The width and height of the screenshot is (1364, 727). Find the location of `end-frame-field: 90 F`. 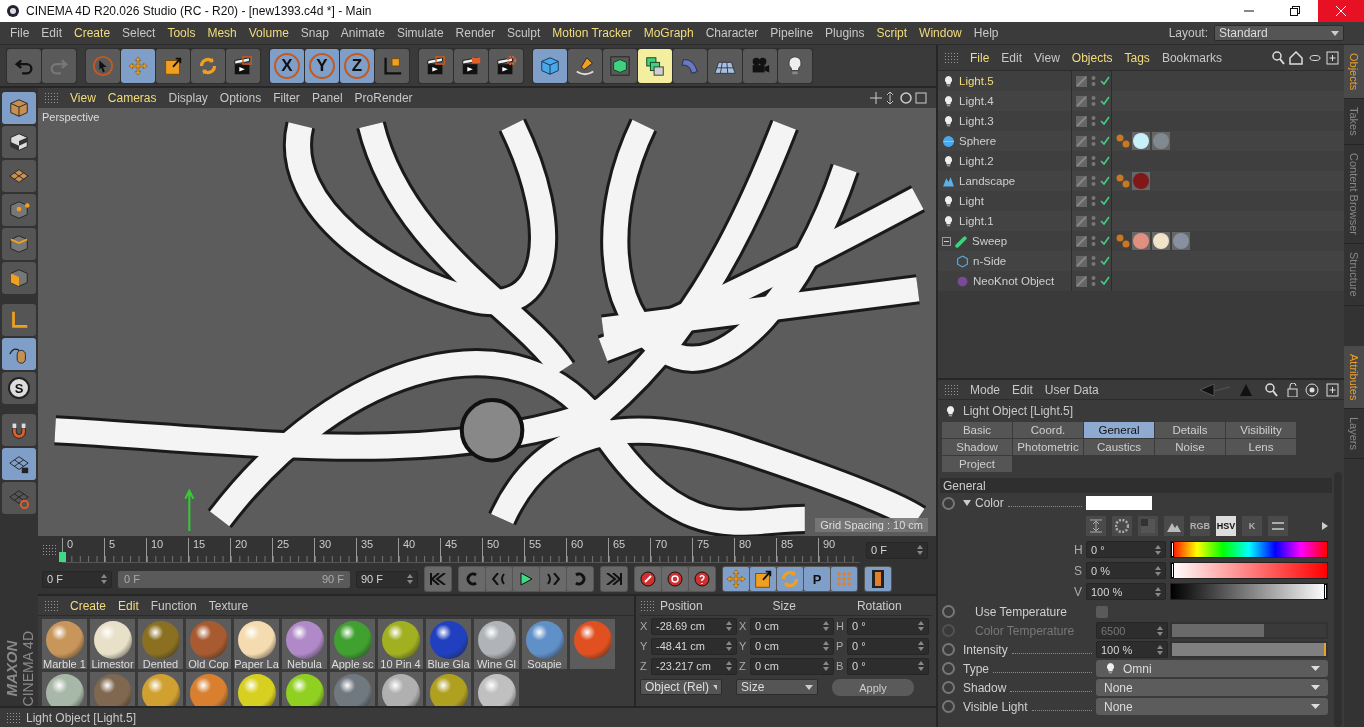

end-frame-field: 90 F is located at coordinates (387, 579).